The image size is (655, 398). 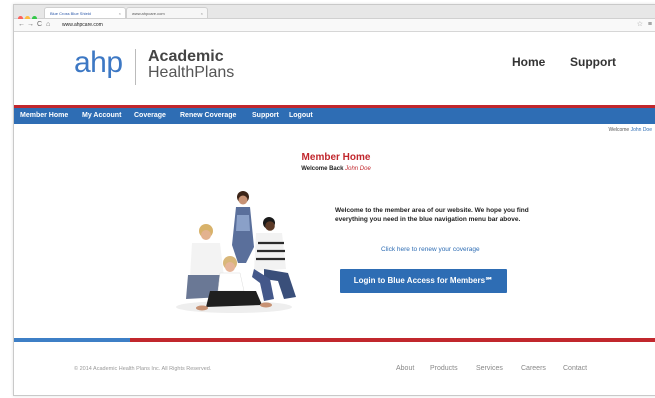 I want to click on browser-tab: www.ahpcare.com ×, so click(x=167, y=12).